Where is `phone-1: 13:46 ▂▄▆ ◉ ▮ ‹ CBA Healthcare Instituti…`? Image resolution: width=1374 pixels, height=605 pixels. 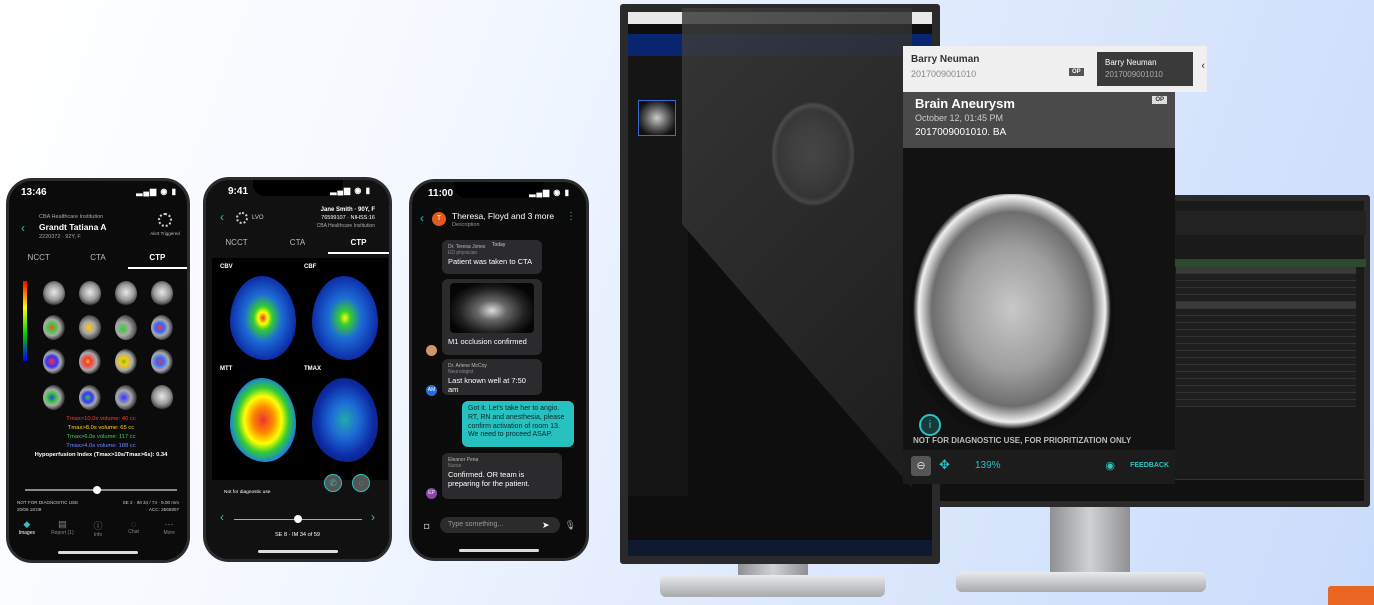 phone-1: 13:46 ▂▄▆ ◉ ▮ ‹ CBA Healthcare Instituti… is located at coordinates (98, 370).